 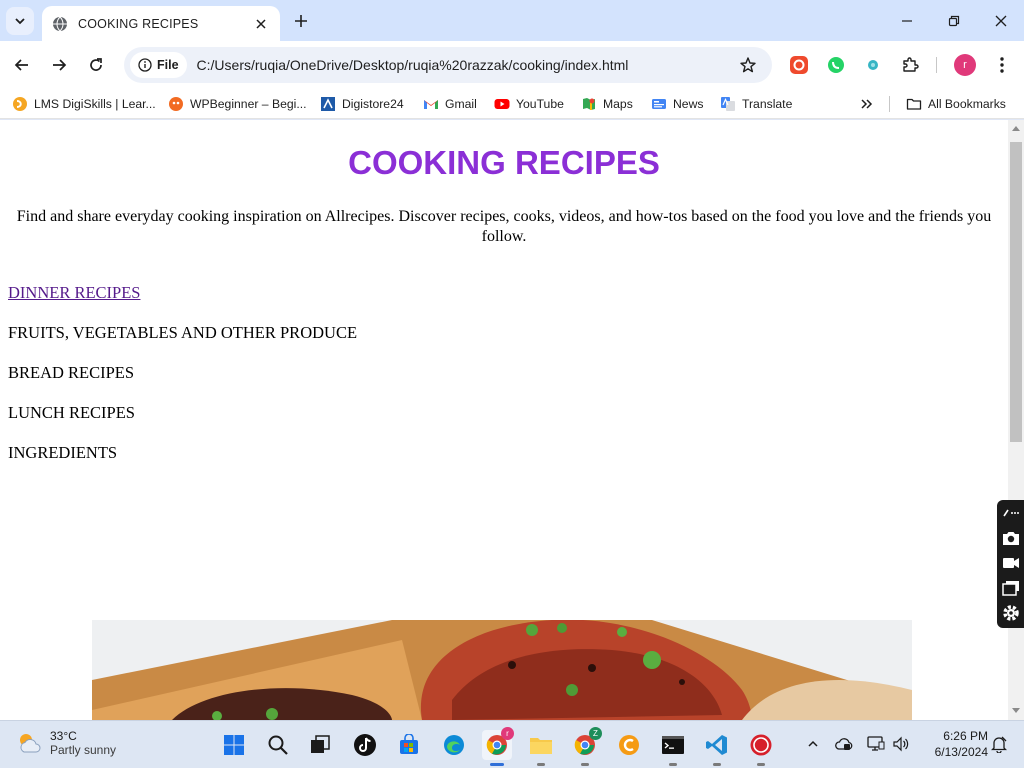 I want to click on plus-icon, so click(x=301, y=21).